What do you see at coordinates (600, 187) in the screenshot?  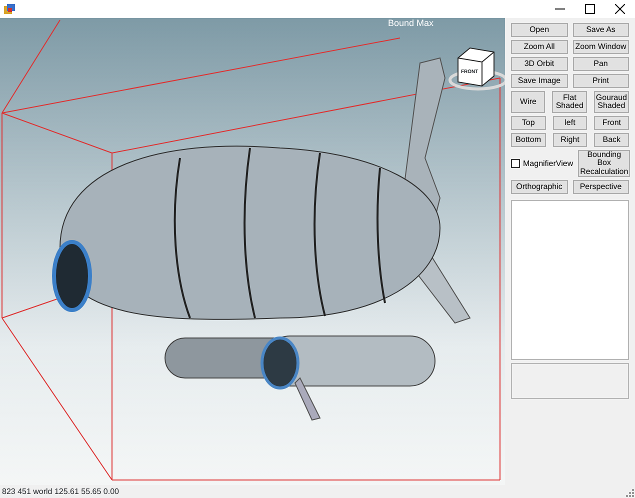 I see `toolbar-button: Perspective` at bounding box center [600, 187].